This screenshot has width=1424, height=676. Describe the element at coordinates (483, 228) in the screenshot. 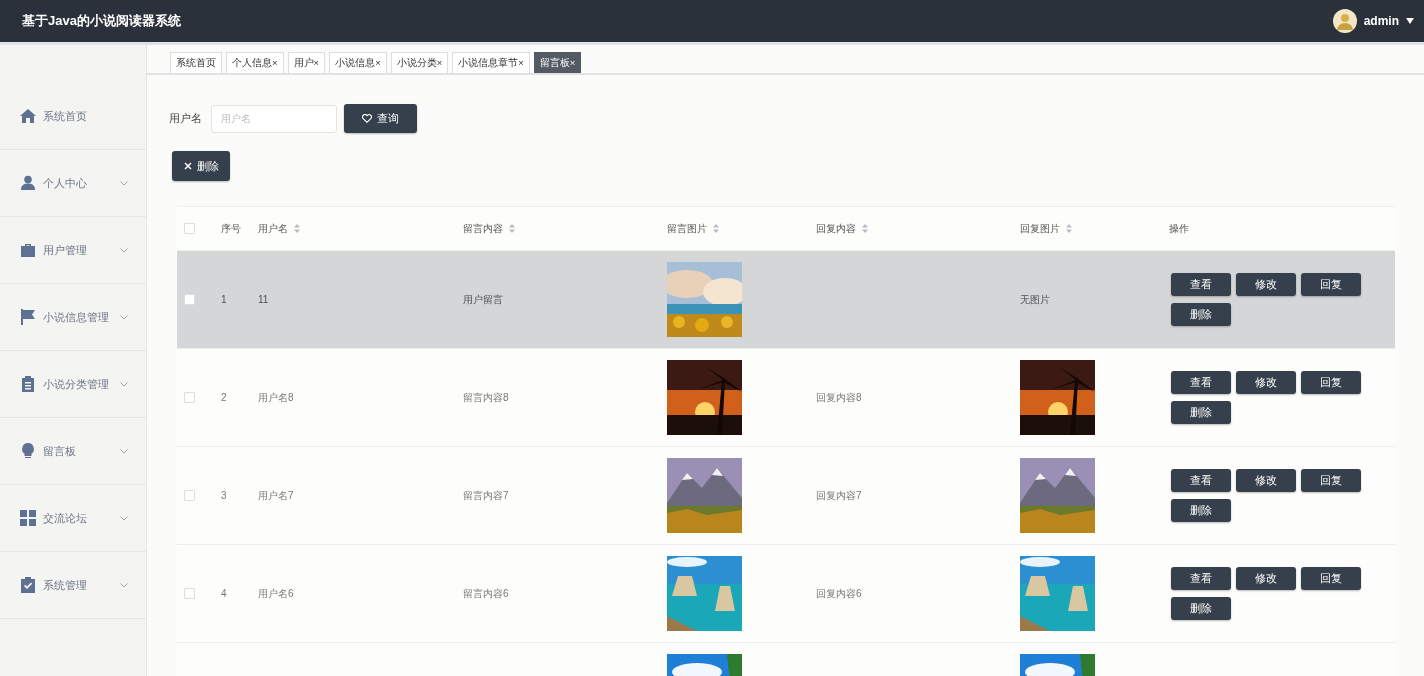

I see `column-header: 留言内容` at that location.